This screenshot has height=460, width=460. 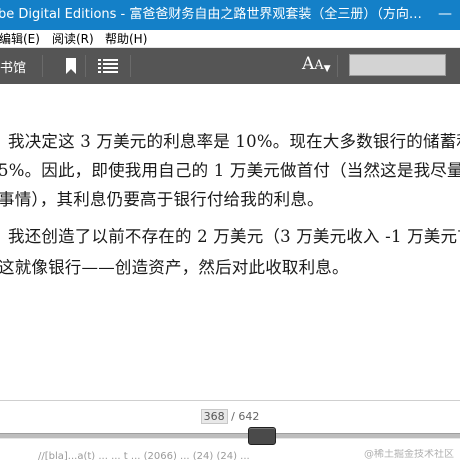 I want to click on current-page-field: 368, so click(x=214, y=416).